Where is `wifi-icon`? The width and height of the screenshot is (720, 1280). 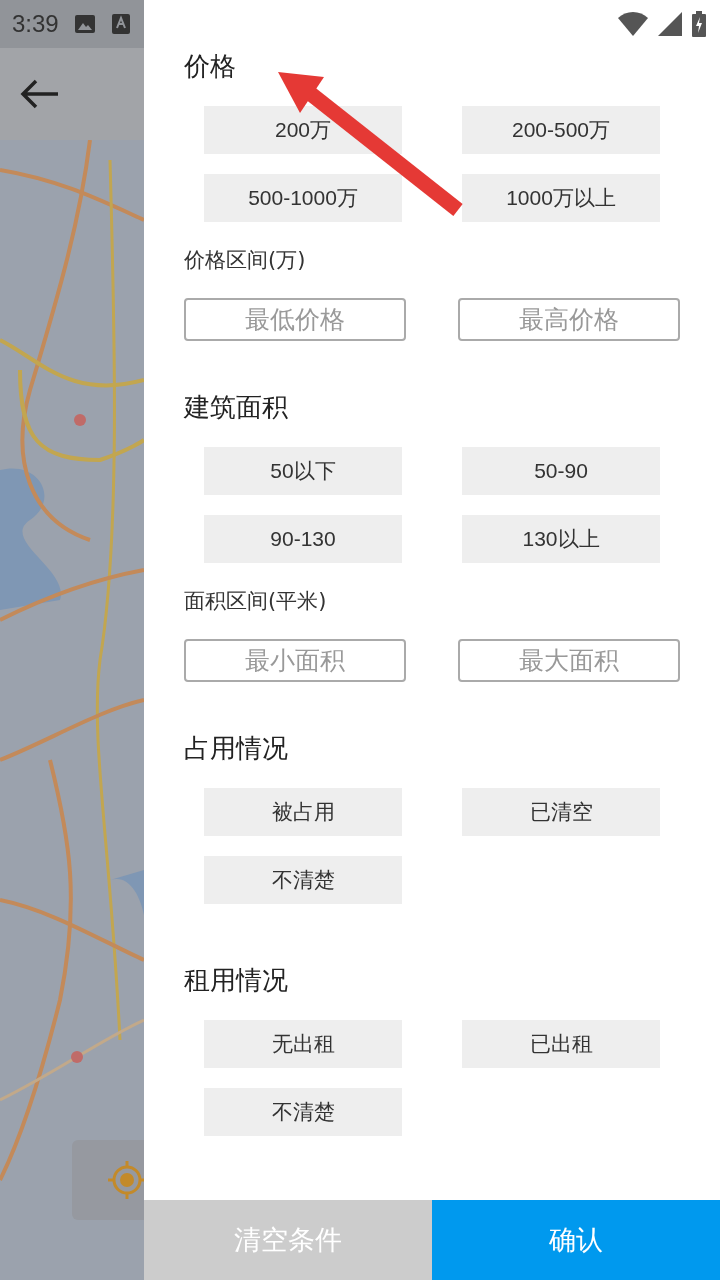 wifi-icon is located at coordinates (633, 24).